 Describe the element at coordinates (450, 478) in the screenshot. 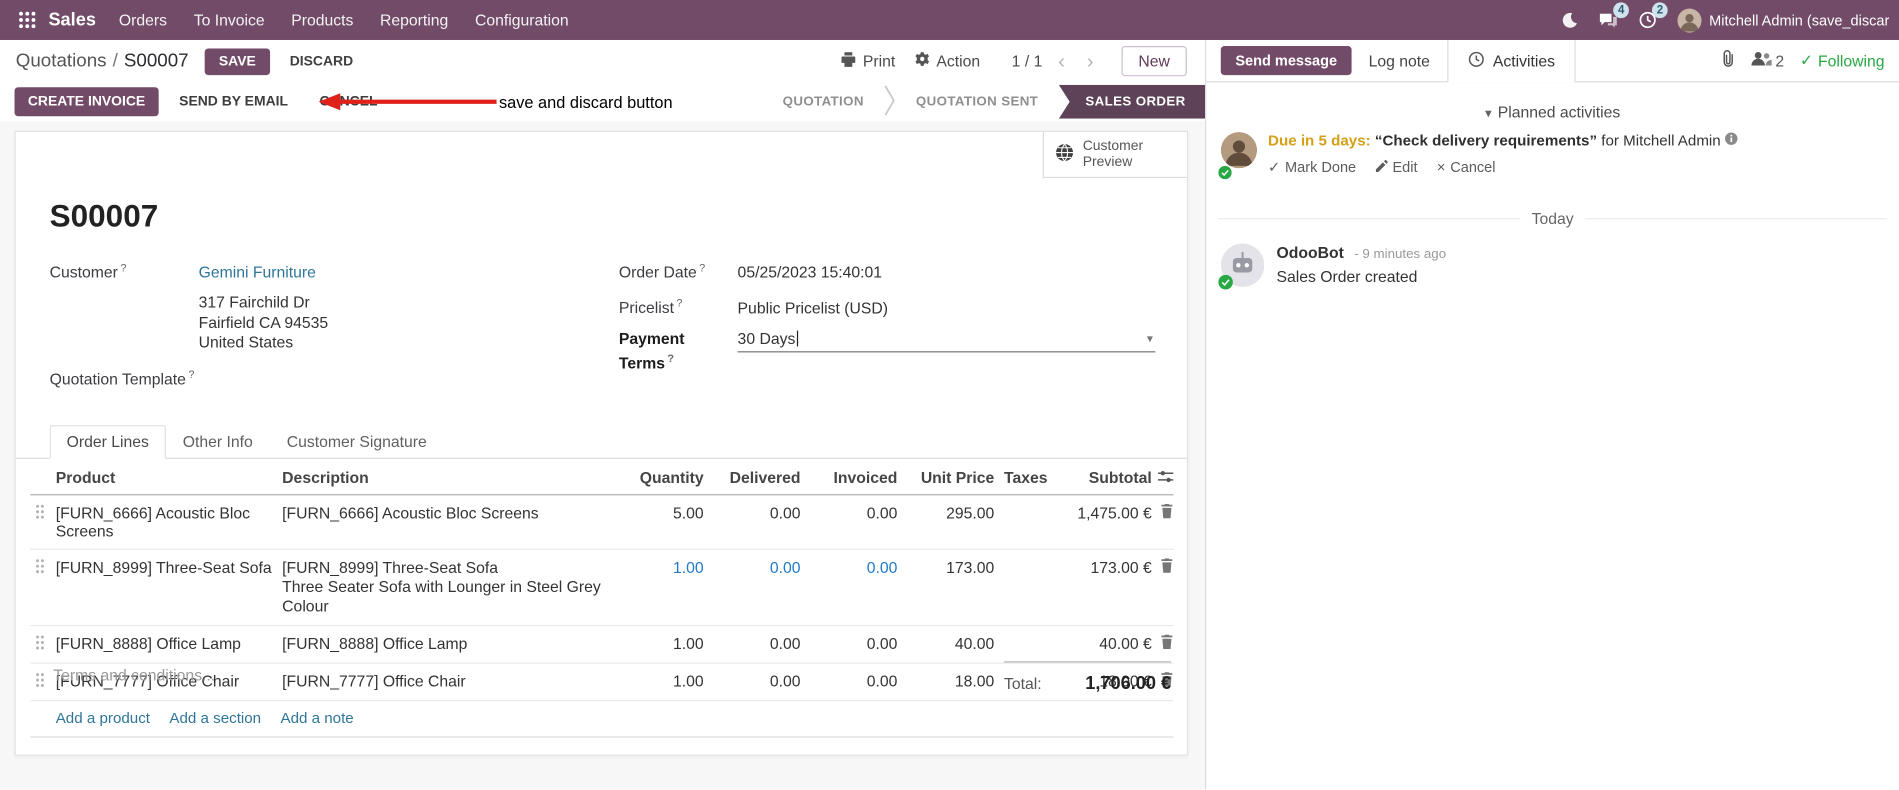

I see `col-description: Description` at that location.